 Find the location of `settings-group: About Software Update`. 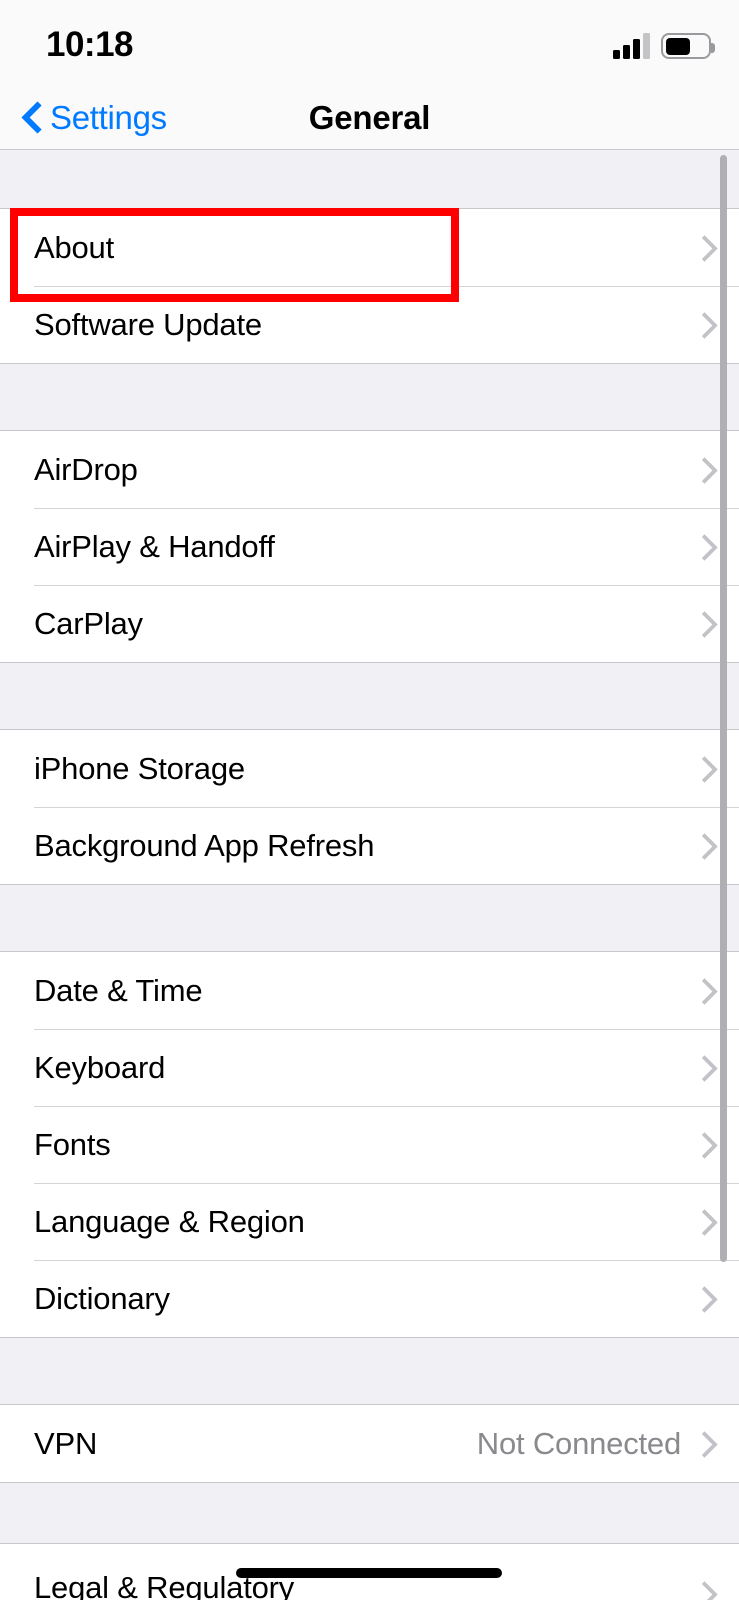

settings-group: About Software Update is located at coordinates (369, 286).